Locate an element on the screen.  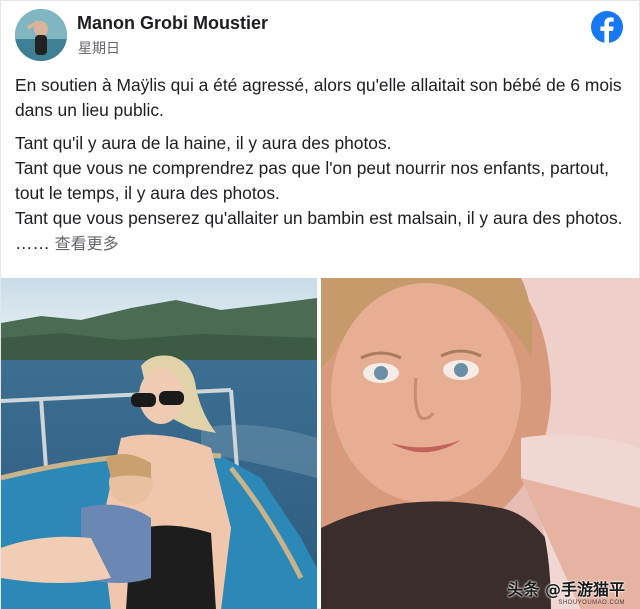
avatar is located at coordinates (41, 35).